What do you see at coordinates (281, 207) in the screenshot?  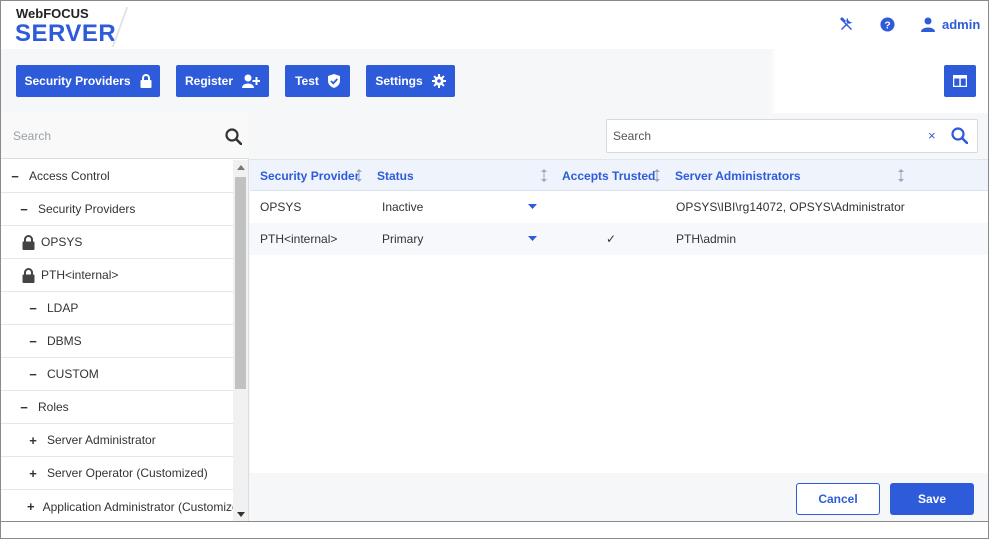 I see `provider-cell: OPSYS` at bounding box center [281, 207].